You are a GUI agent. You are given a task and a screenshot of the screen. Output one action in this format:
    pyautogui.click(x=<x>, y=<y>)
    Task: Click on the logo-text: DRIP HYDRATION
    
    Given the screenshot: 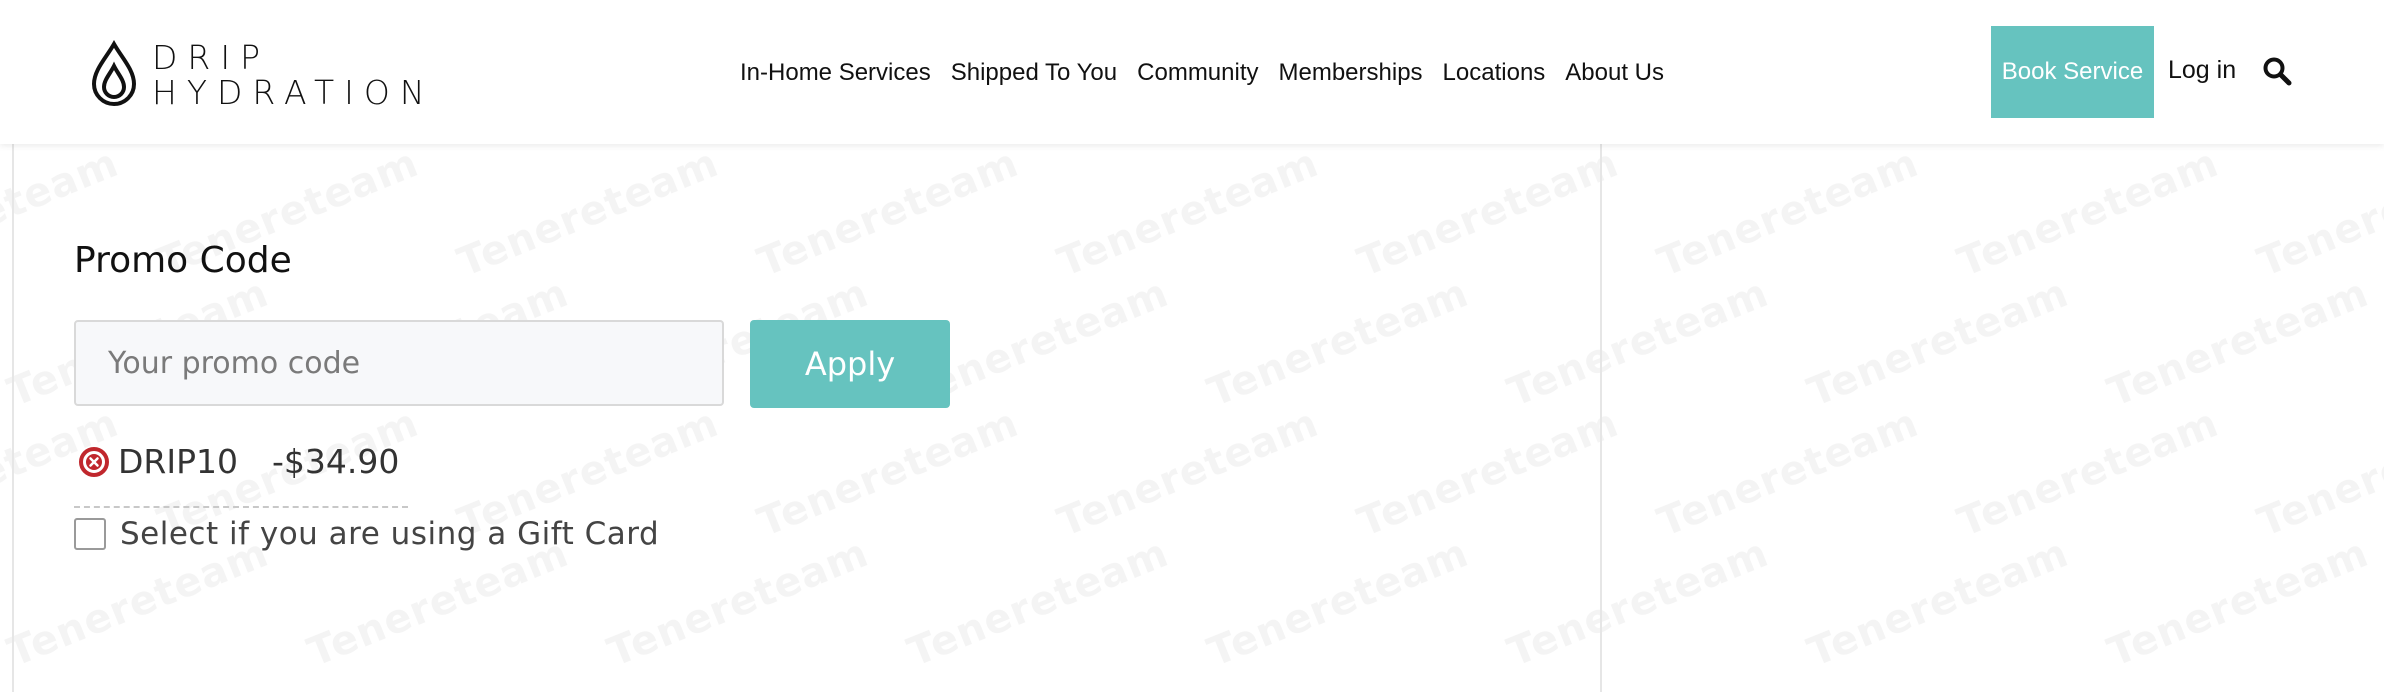 What is the action you would take?
    pyautogui.click(x=293, y=75)
    